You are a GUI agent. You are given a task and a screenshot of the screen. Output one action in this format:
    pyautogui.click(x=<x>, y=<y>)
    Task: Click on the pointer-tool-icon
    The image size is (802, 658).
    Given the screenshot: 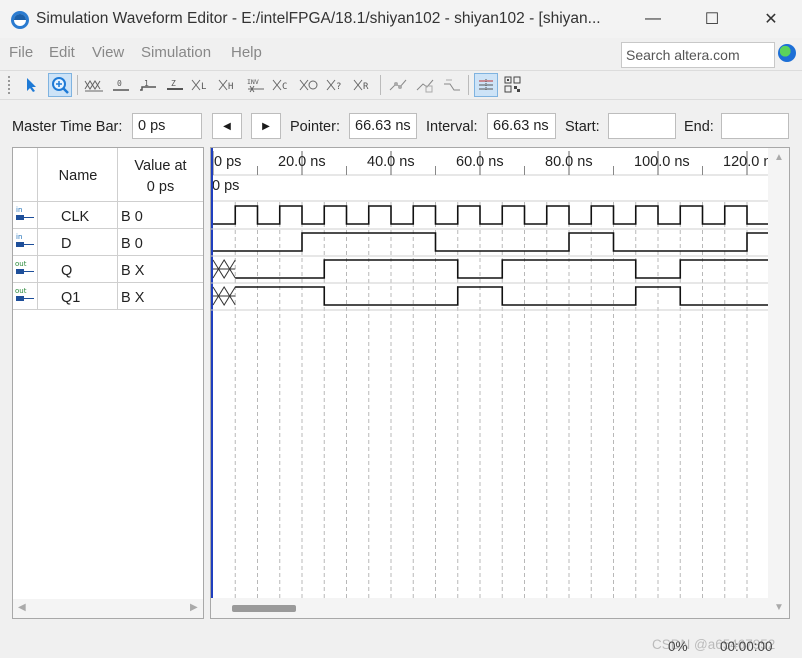 What is the action you would take?
    pyautogui.click(x=32, y=85)
    